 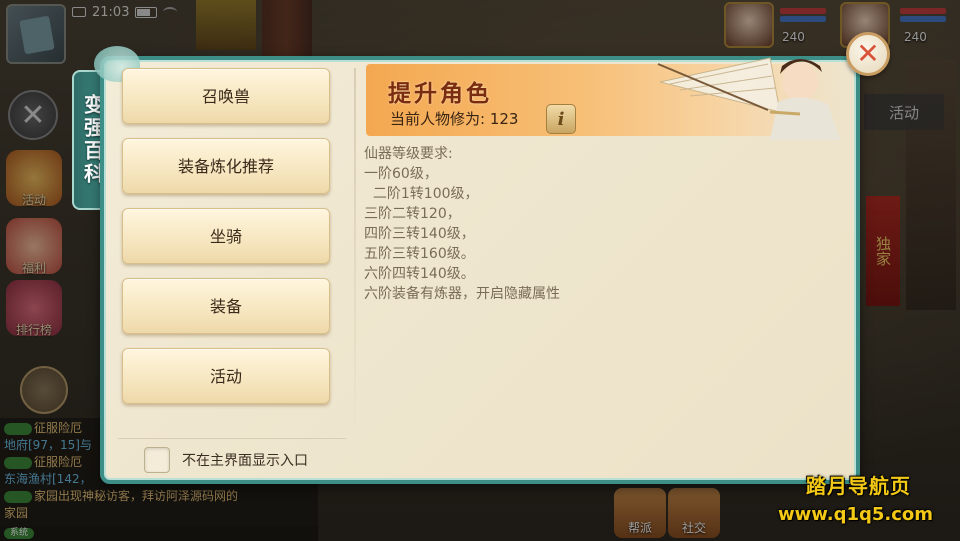 I want to click on menu-divider, so click(x=355, y=268).